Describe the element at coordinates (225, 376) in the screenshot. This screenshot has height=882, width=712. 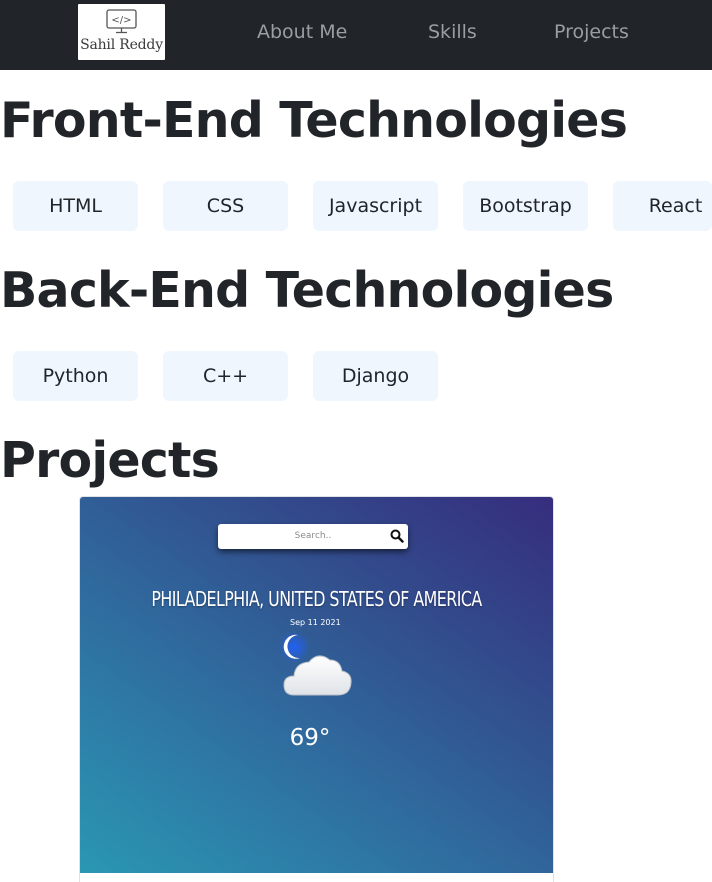
I see `skill-pill-cpp: C++` at that location.